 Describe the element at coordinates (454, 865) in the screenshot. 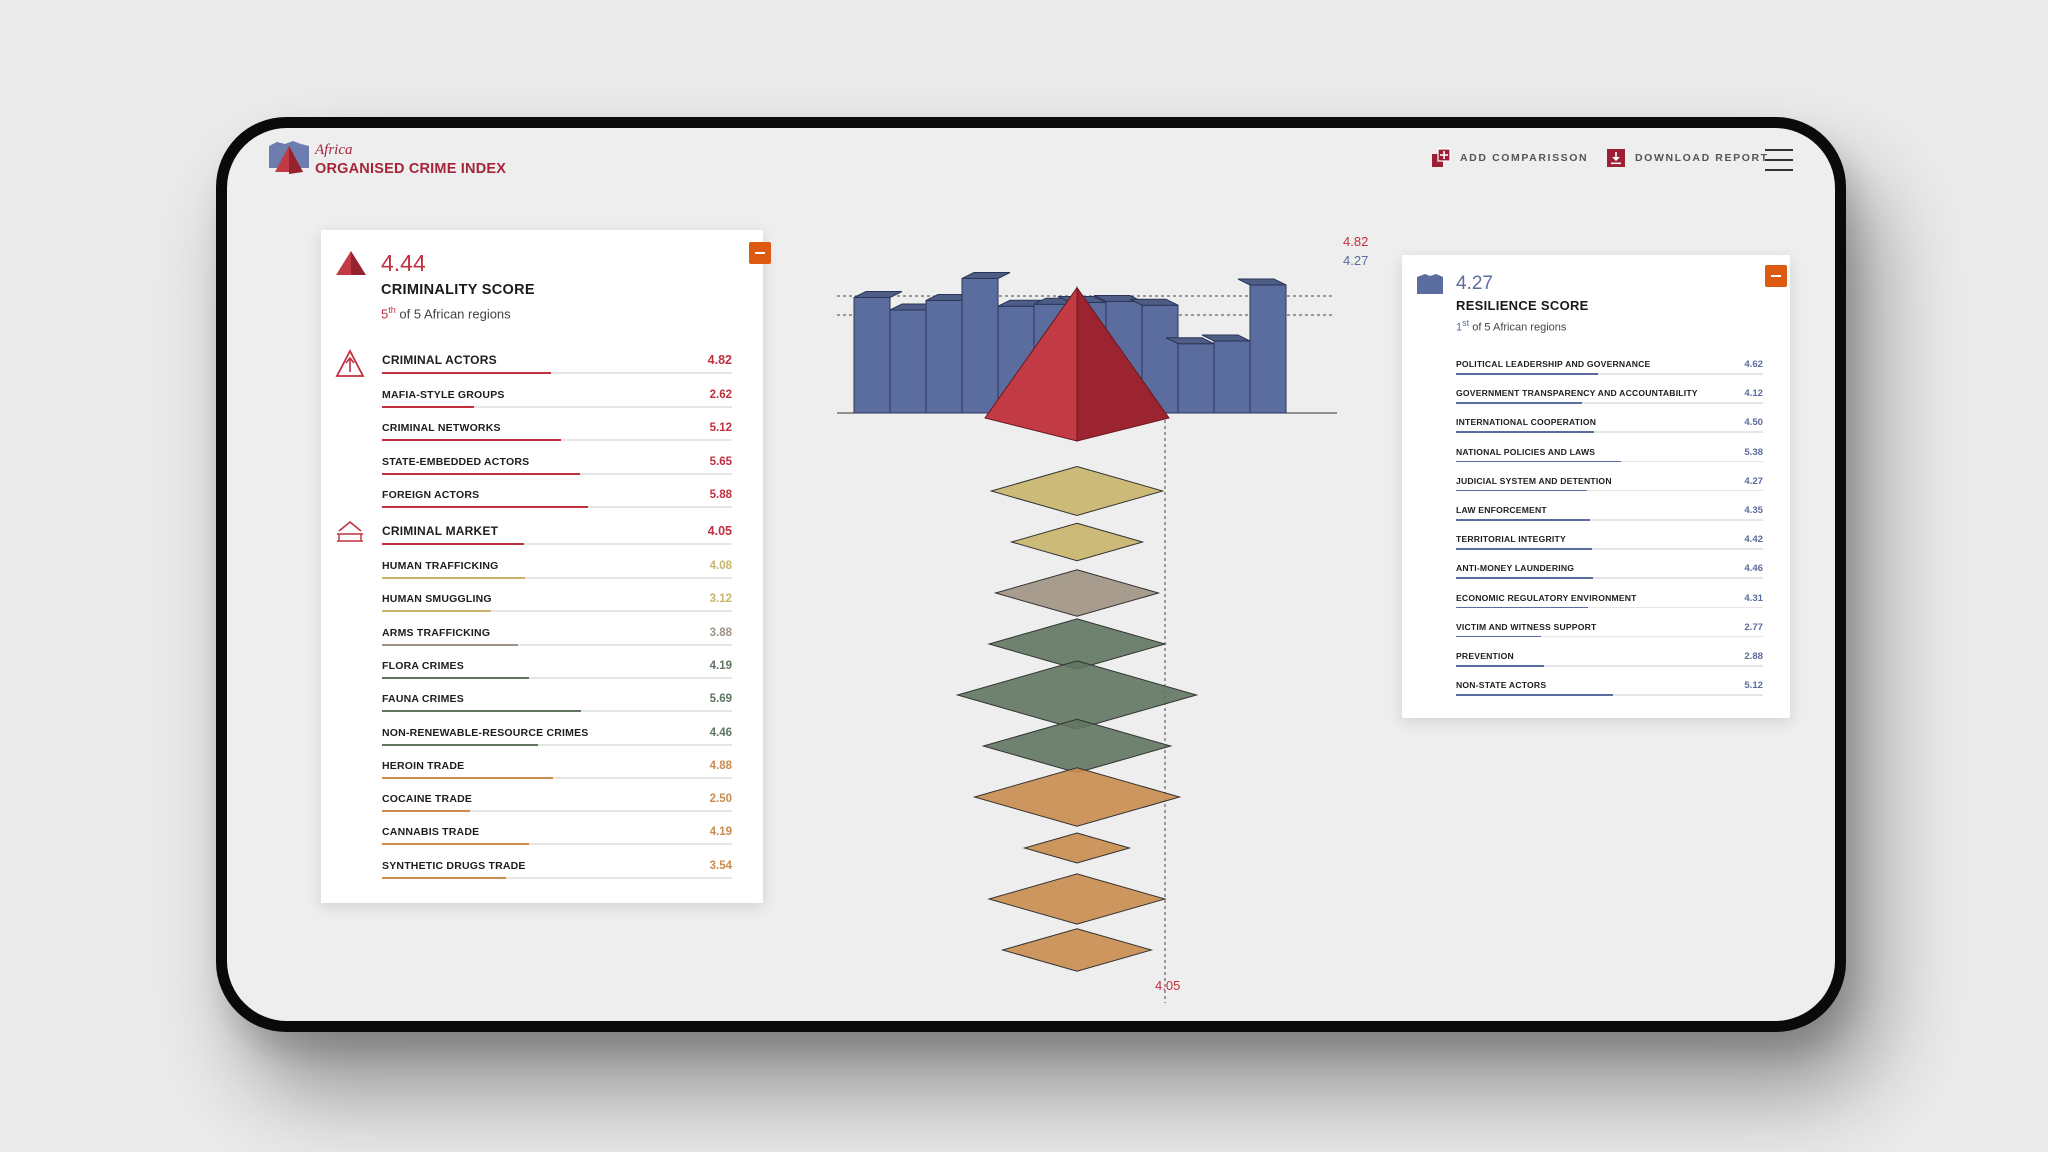

I see `indicator-label: SYNTHETIC DRUGS TRADE` at that location.